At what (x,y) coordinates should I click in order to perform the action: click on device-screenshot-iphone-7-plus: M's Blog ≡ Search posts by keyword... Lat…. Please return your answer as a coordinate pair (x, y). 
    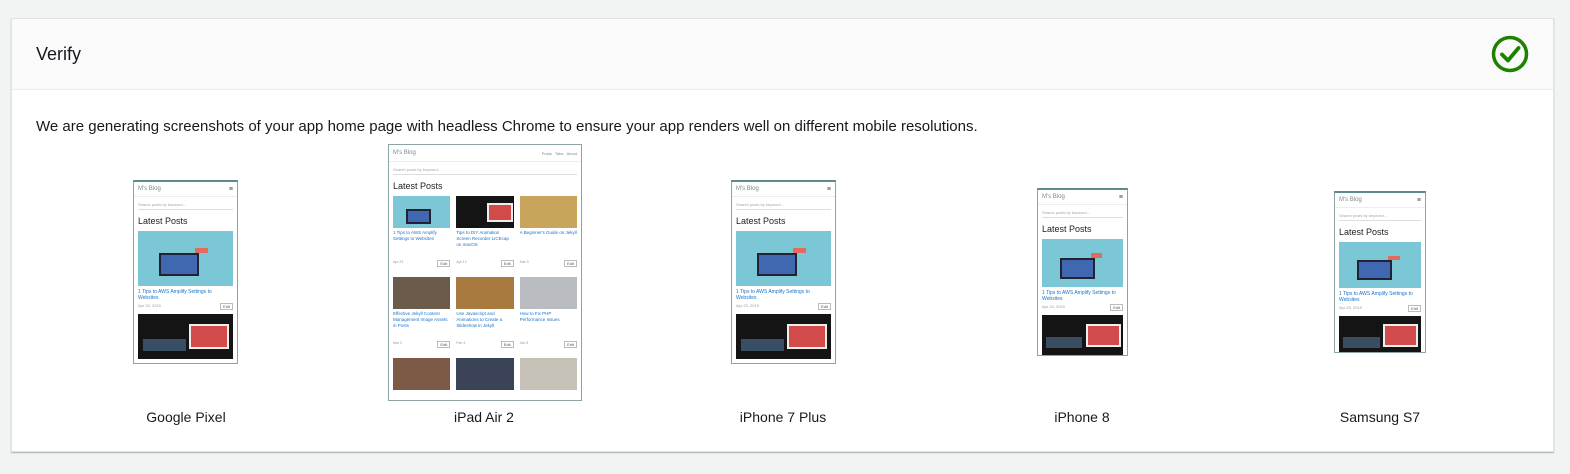
    Looking at the image, I should click on (783, 272).